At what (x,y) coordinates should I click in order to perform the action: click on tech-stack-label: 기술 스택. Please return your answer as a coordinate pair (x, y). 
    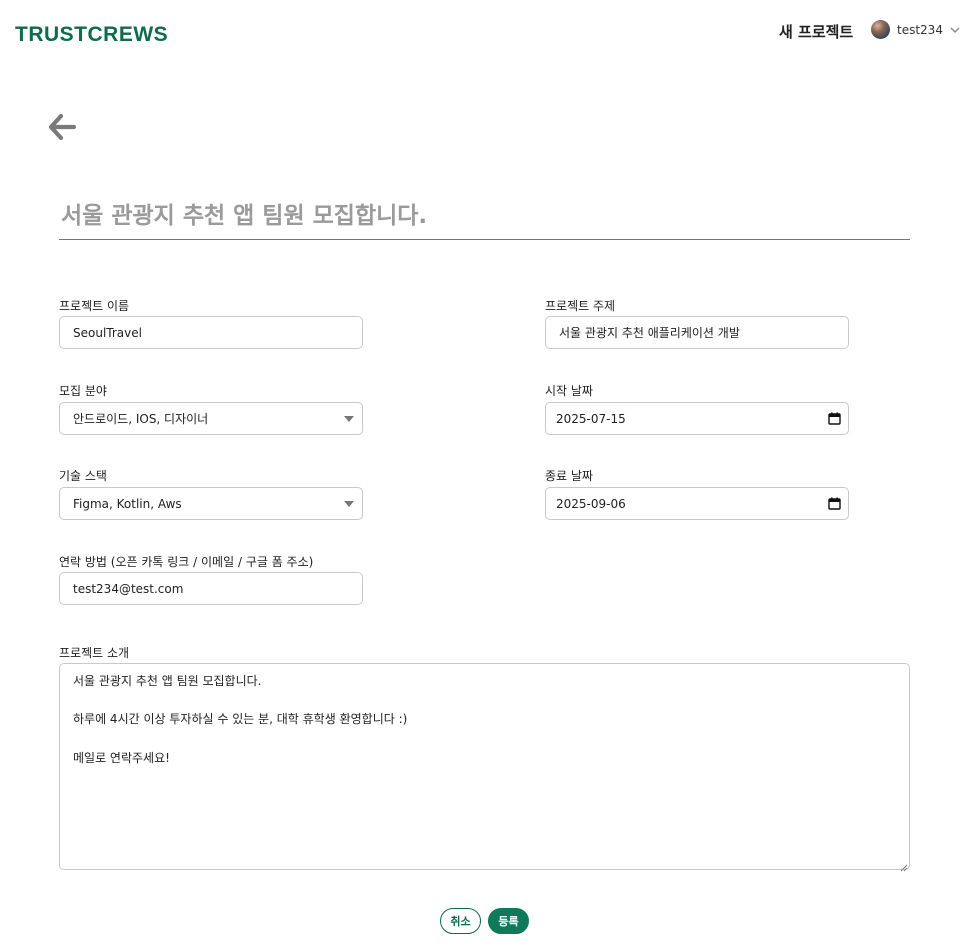
    Looking at the image, I should click on (83, 476).